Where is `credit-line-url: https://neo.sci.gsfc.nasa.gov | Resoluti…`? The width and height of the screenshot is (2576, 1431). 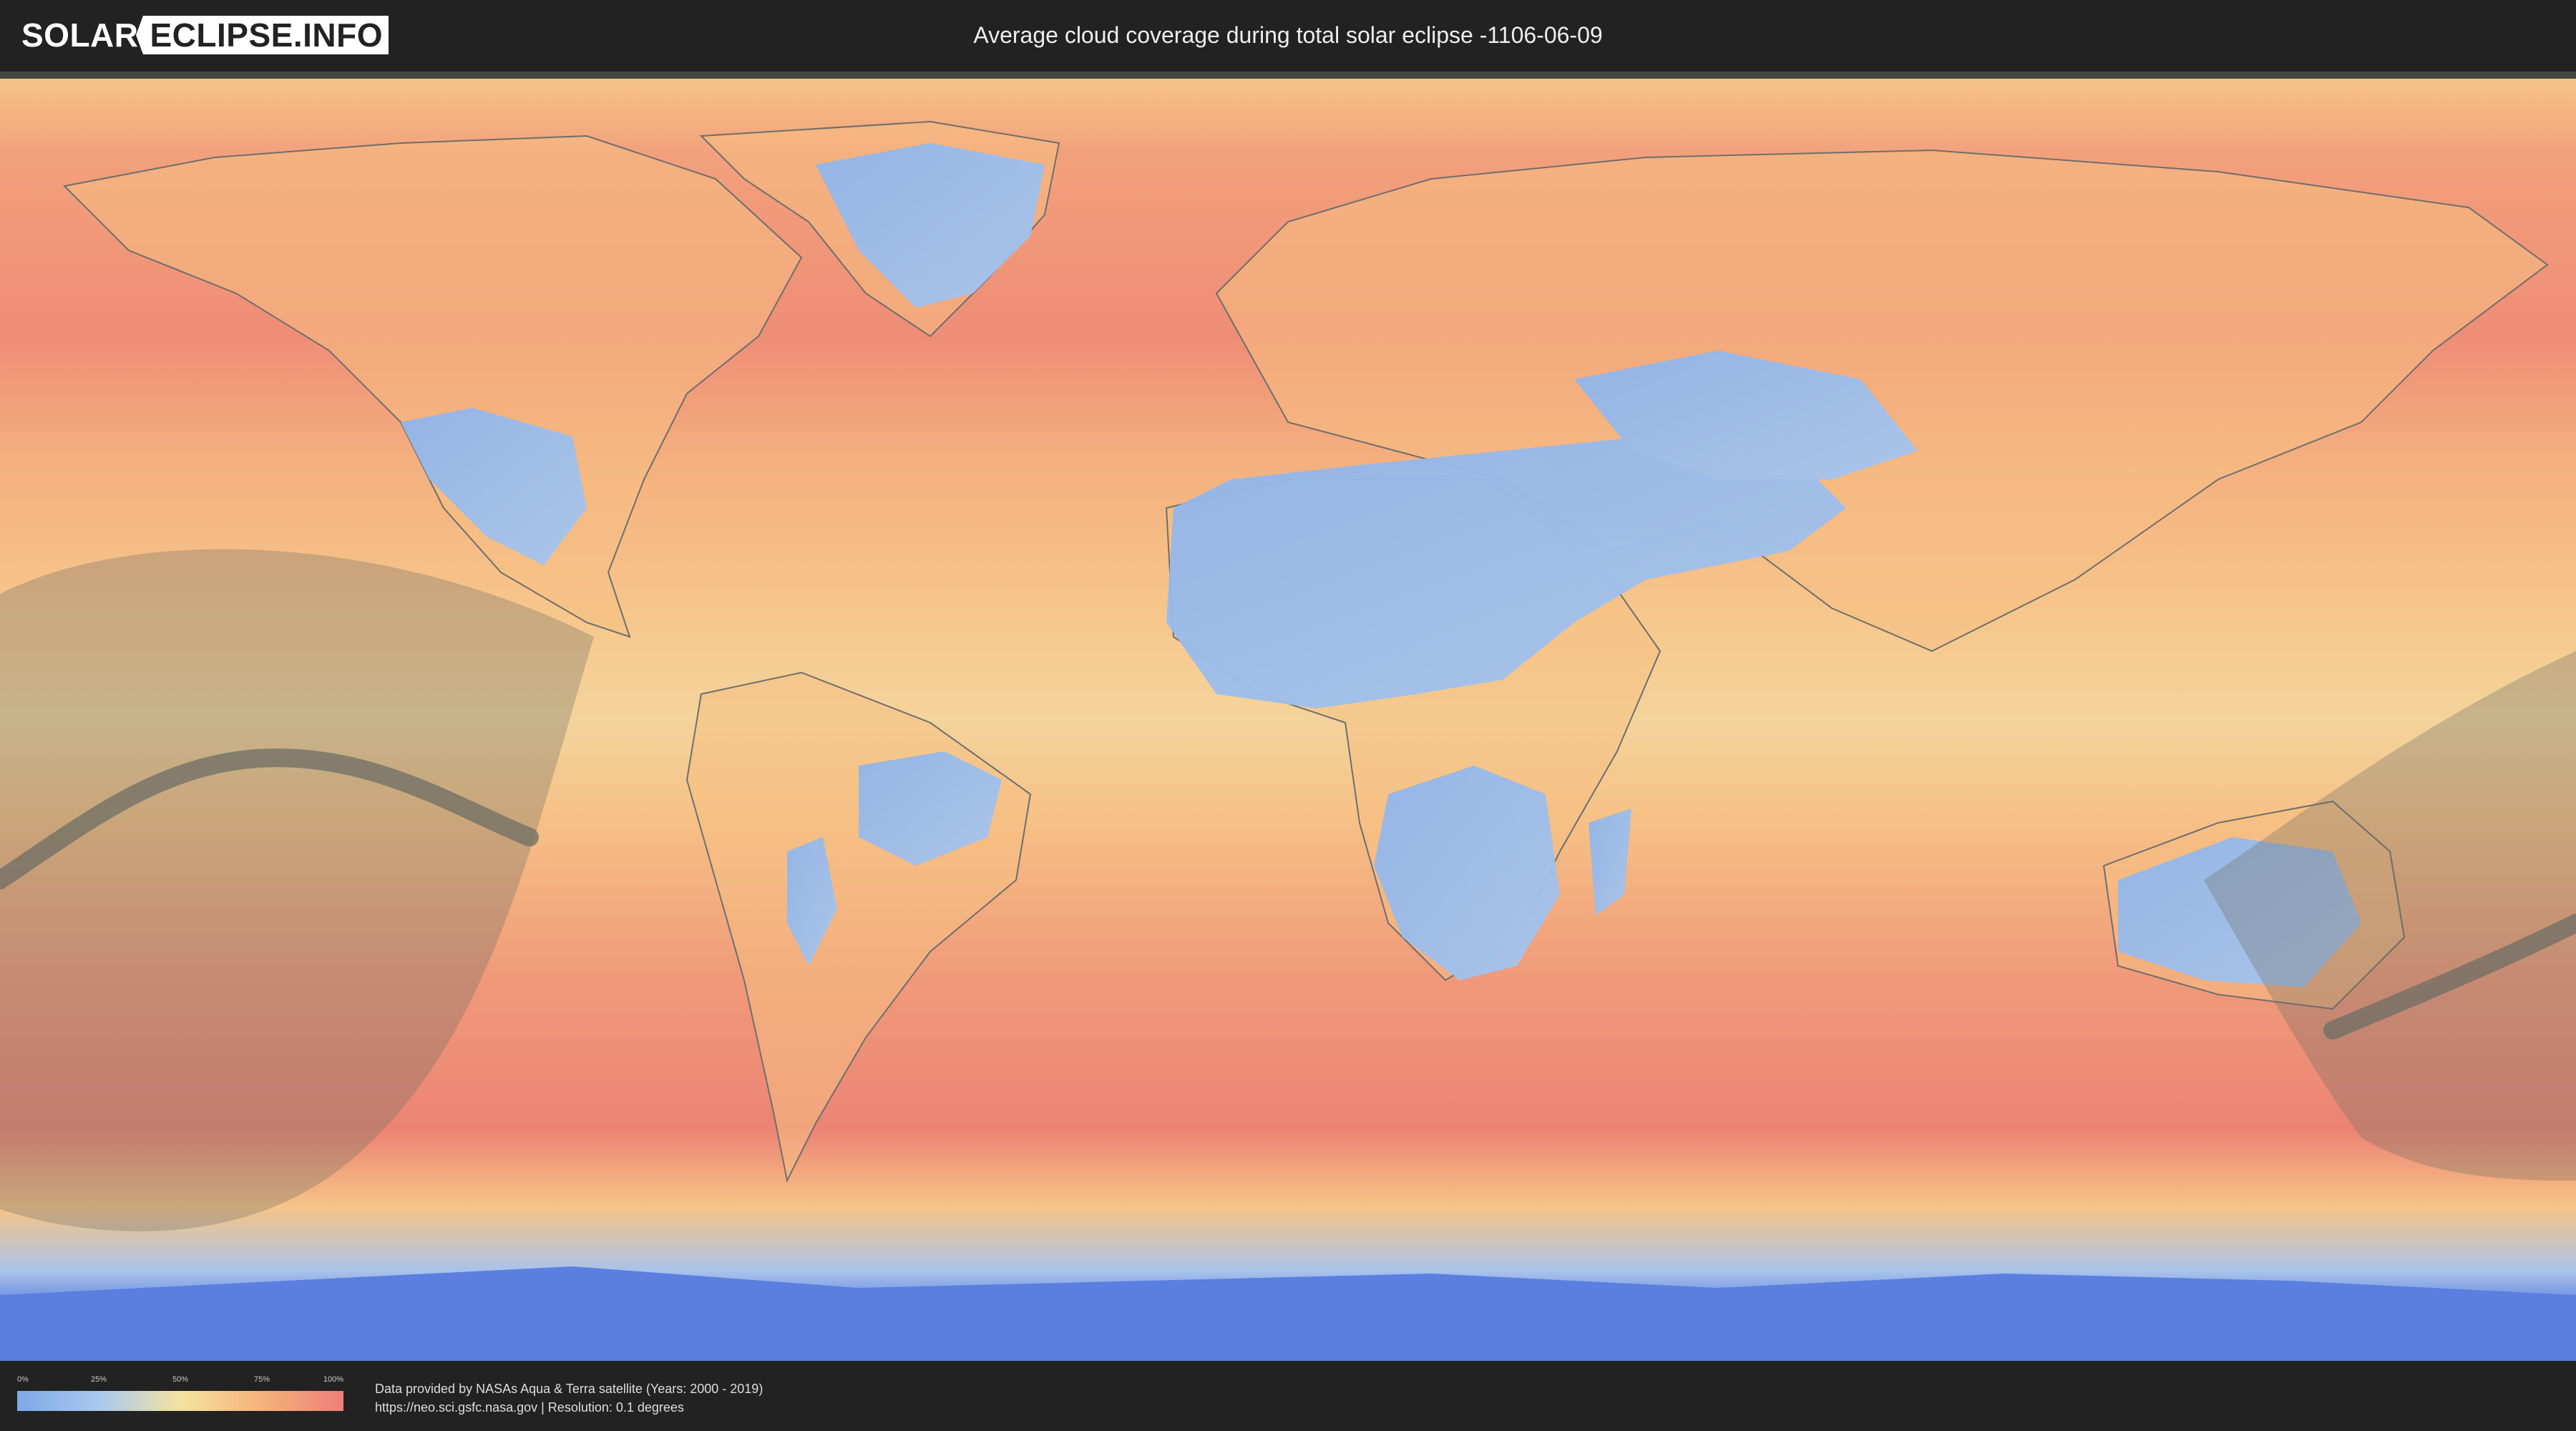
credit-line-url: https://neo.sci.gsfc.nasa.gov | Resoluti… is located at coordinates (569, 1407).